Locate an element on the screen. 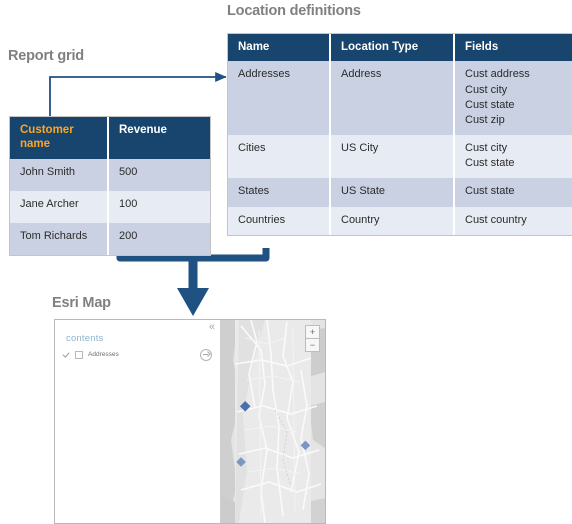  cell-customer-name: Tom Richards is located at coordinates (59, 238).